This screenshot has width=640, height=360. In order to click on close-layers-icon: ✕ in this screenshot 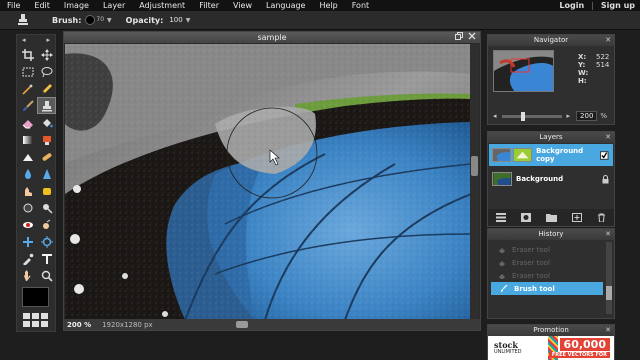, I will do `click(608, 137)`.